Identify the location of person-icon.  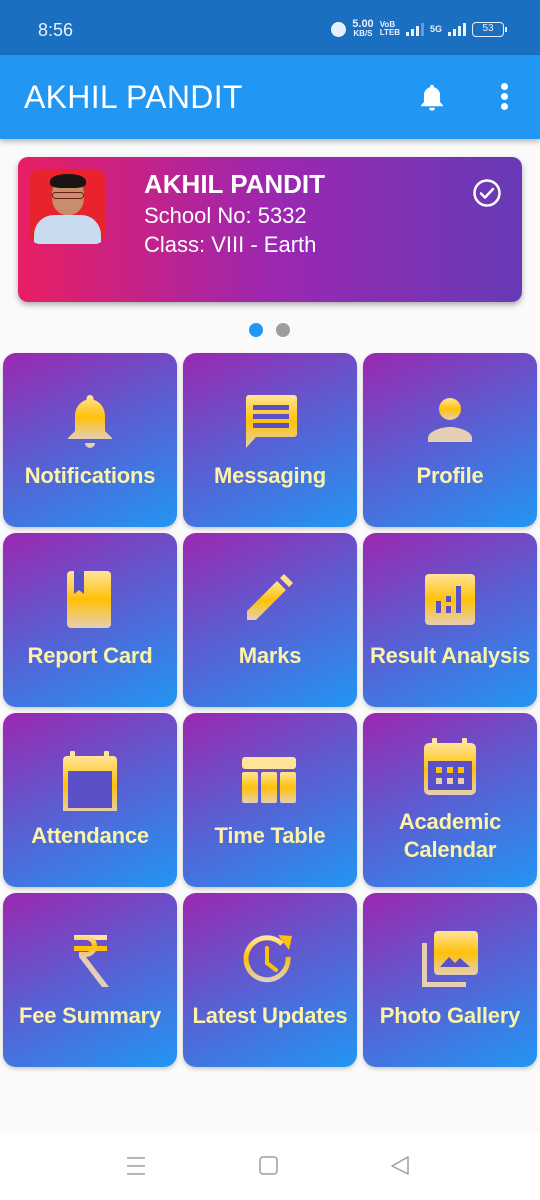
(450, 420).